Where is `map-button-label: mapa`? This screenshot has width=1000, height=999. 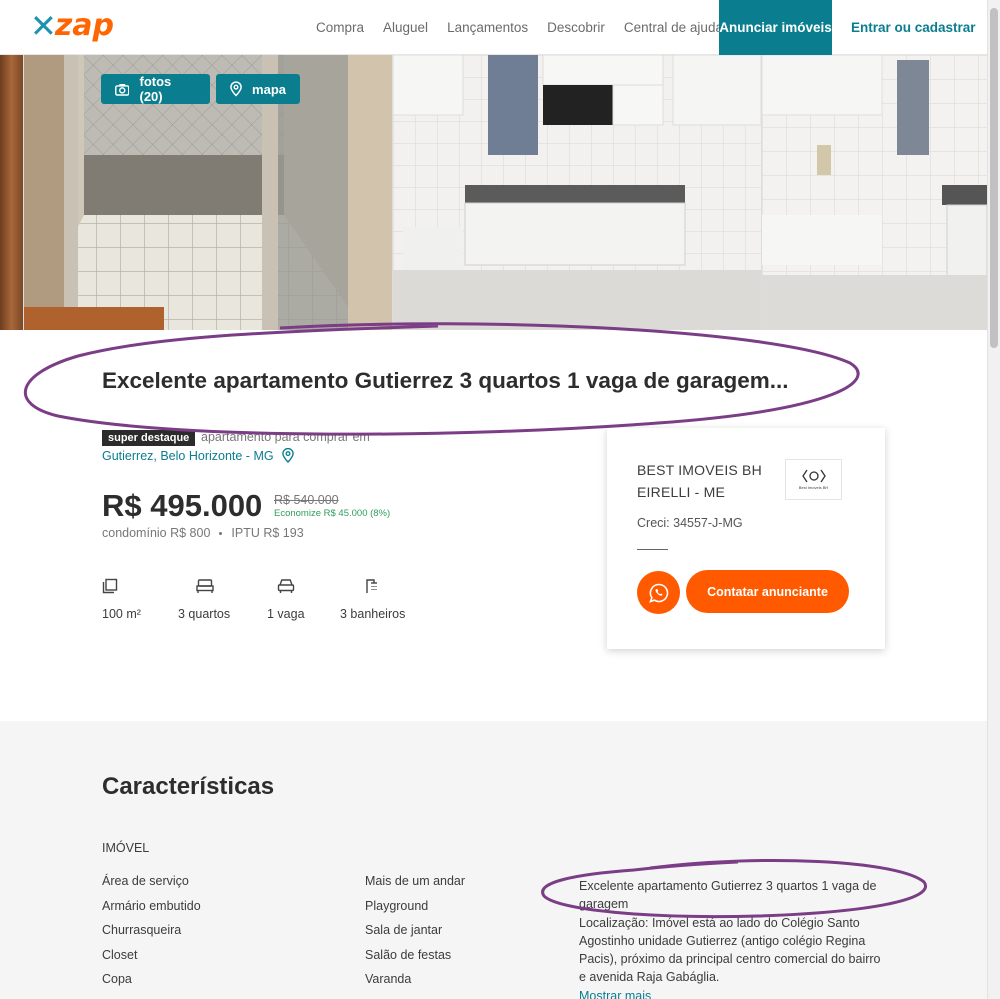
map-button-label: mapa is located at coordinates (269, 89).